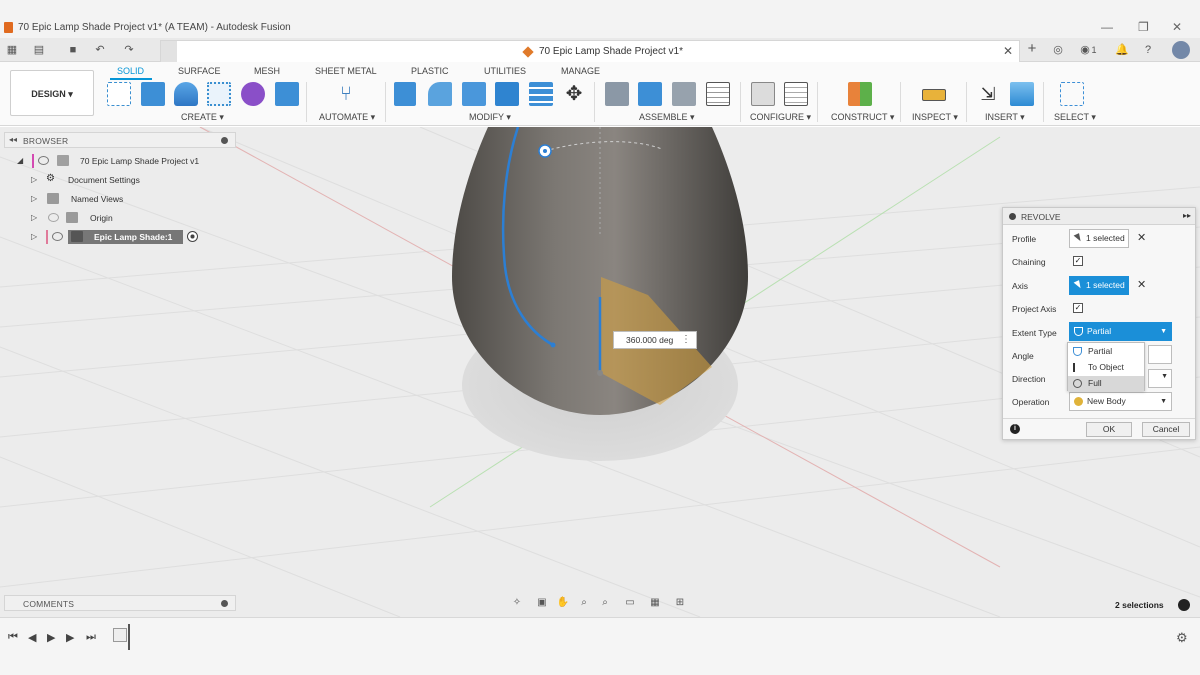  Describe the element at coordinates (119, 94) in the screenshot. I see `create-sketch-icon` at that location.